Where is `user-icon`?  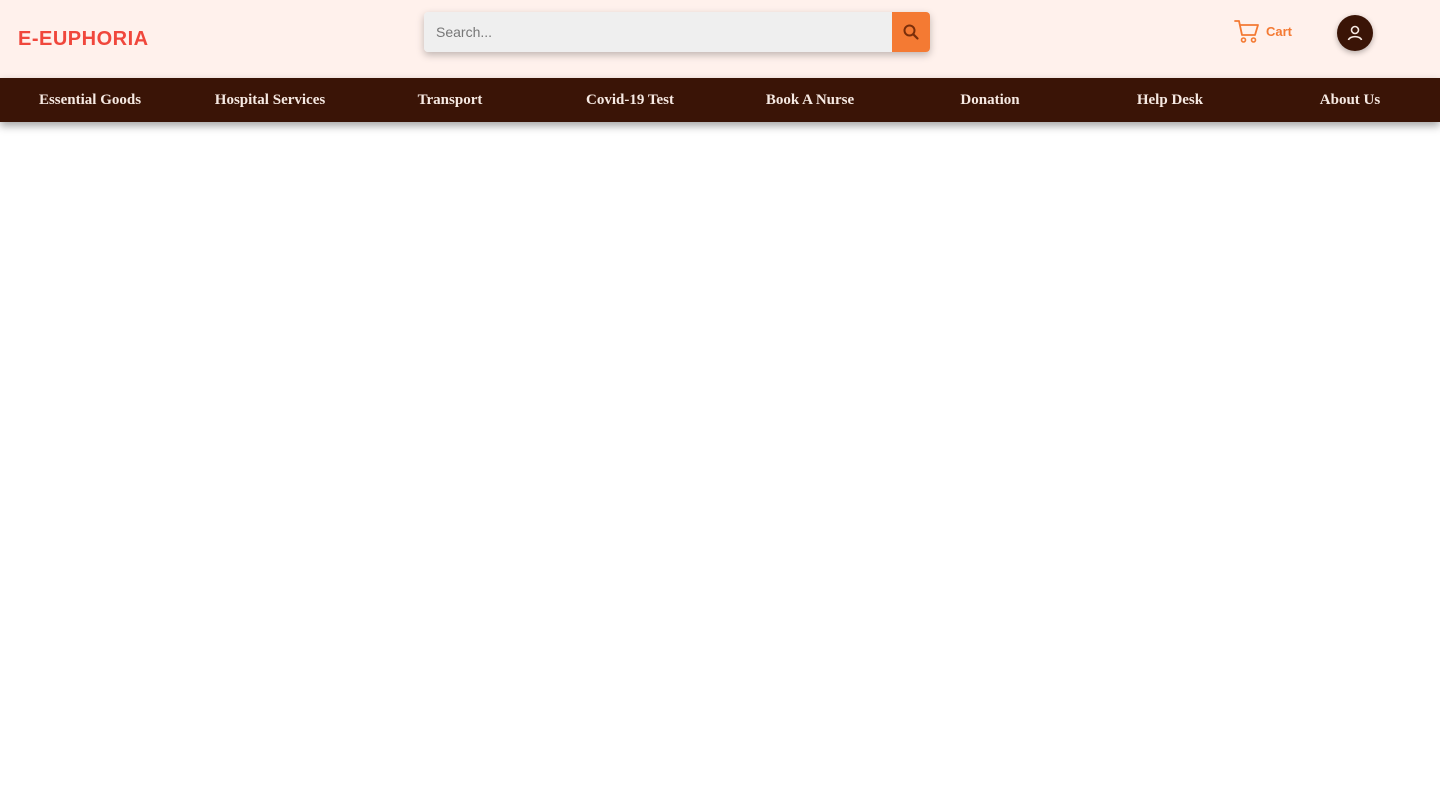
user-icon is located at coordinates (1355, 33).